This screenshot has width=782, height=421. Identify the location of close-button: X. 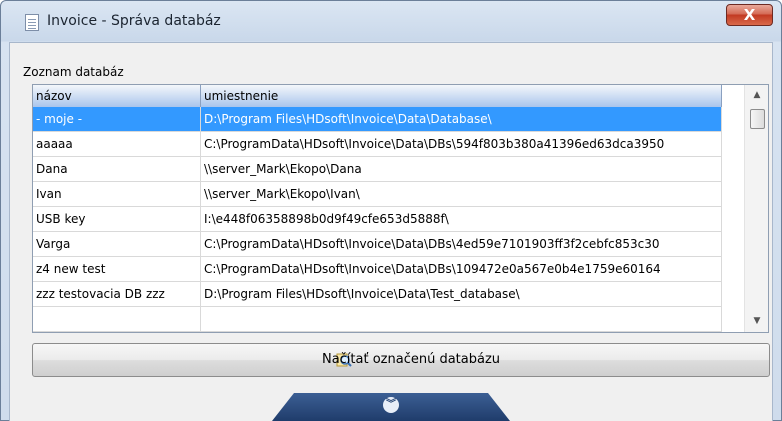
(749, 15).